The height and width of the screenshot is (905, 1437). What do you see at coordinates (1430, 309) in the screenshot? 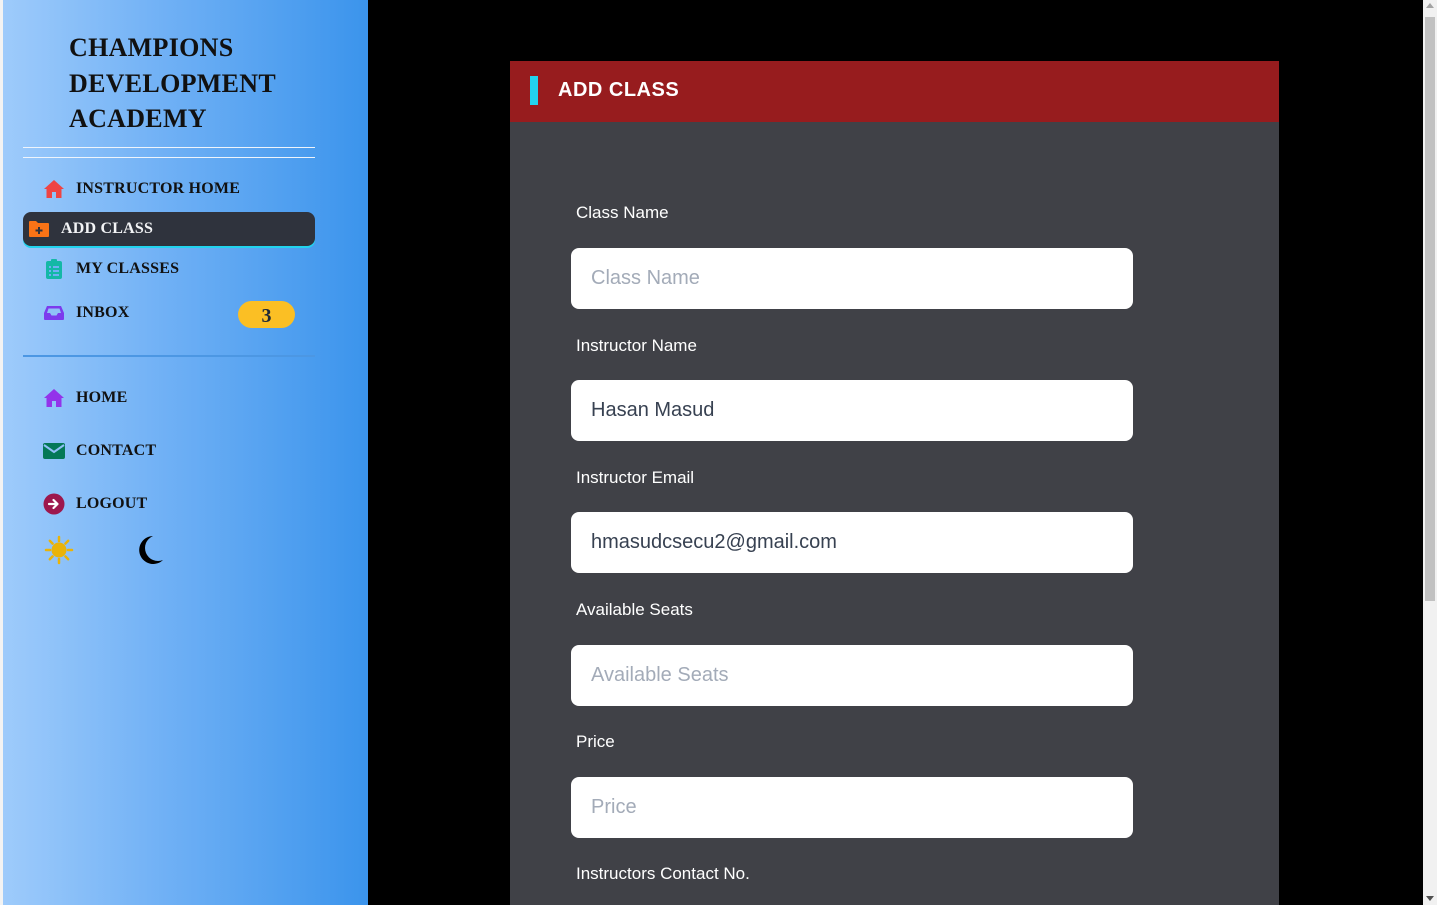
I see `scrollbar-thumb` at bounding box center [1430, 309].